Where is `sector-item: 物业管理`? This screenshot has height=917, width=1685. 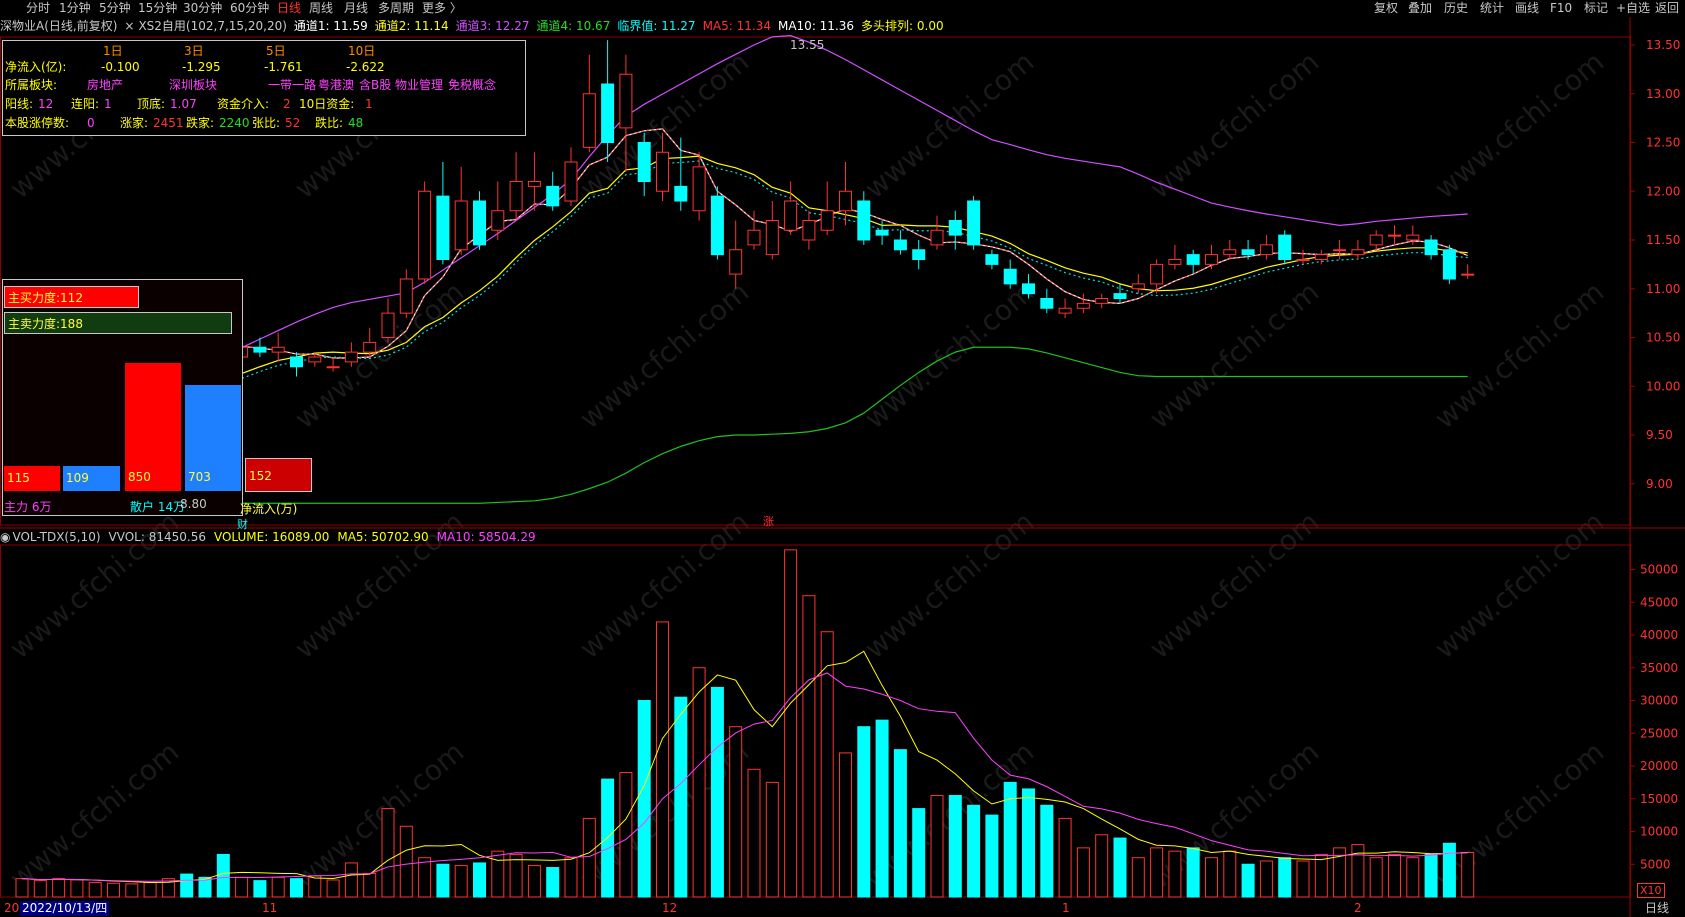
sector-item: 物业管理 is located at coordinates (419, 85).